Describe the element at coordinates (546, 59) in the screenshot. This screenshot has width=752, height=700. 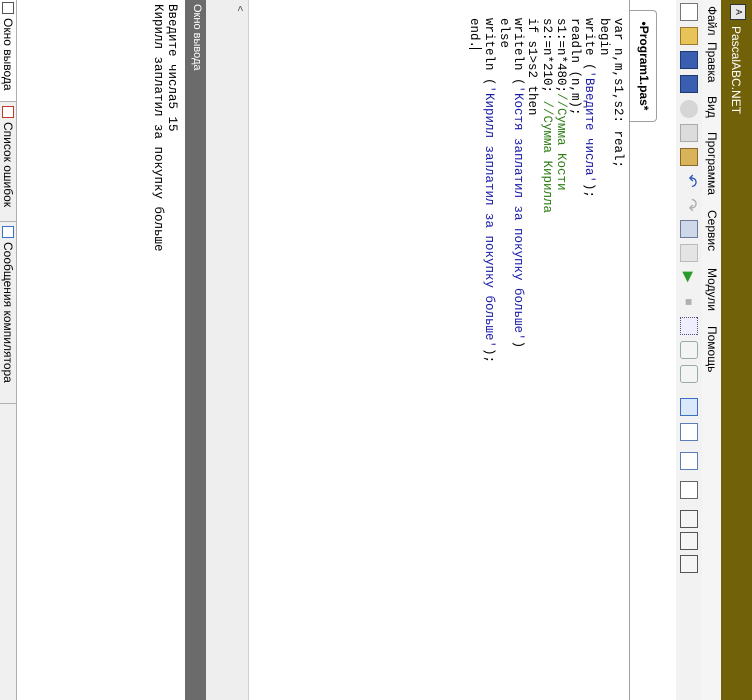
I see `code-token: s2:=n*210;` at that location.